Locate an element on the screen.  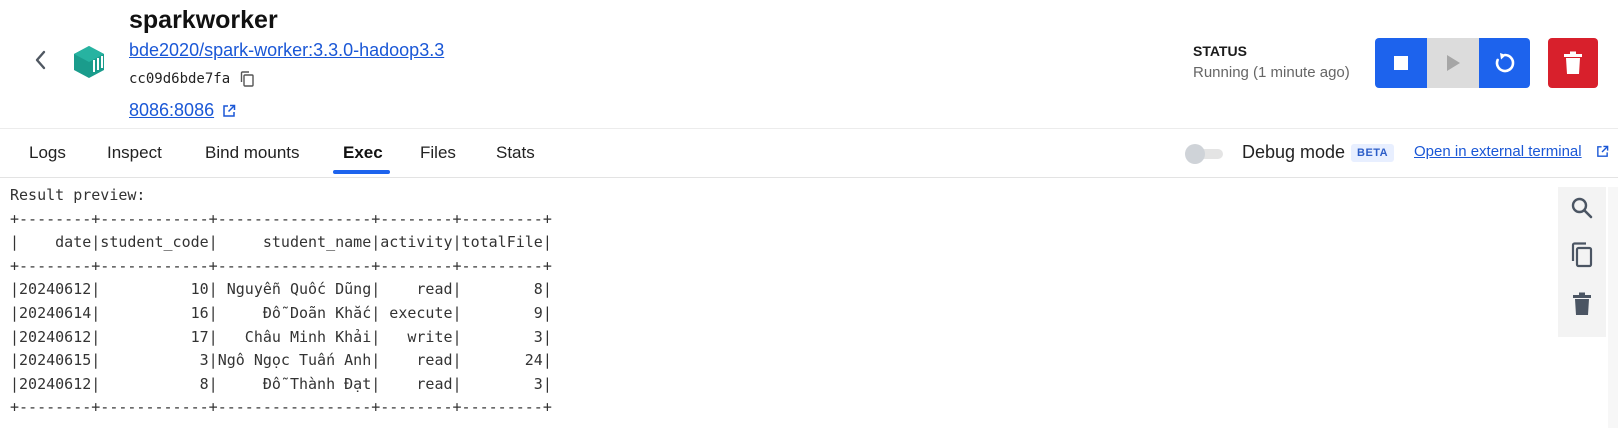
port-link: 8086:8086 is located at coordinates (171, 110).